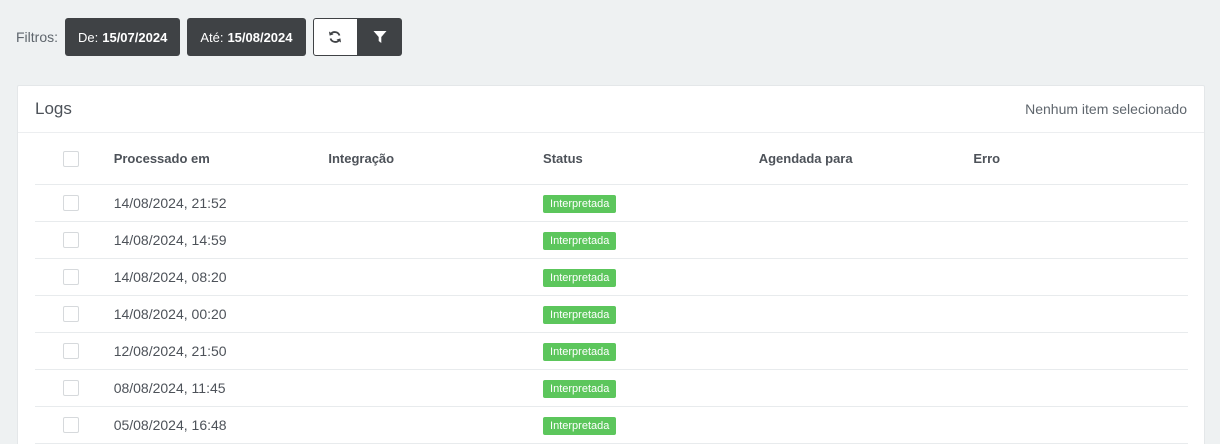 The height and width of the screenshot is (444, 1220). I want to click on filters-label: Filtros:, so click(37, 37).